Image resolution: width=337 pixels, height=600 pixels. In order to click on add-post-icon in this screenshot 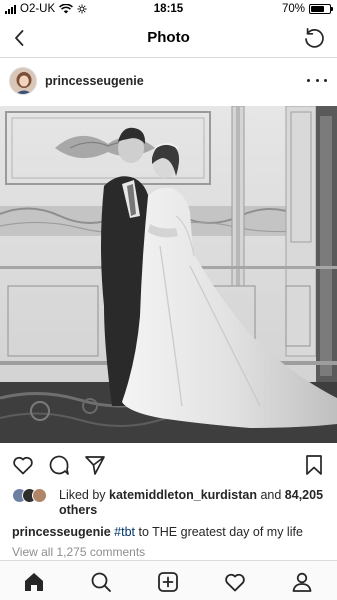, I will do `click(168, 582)`.